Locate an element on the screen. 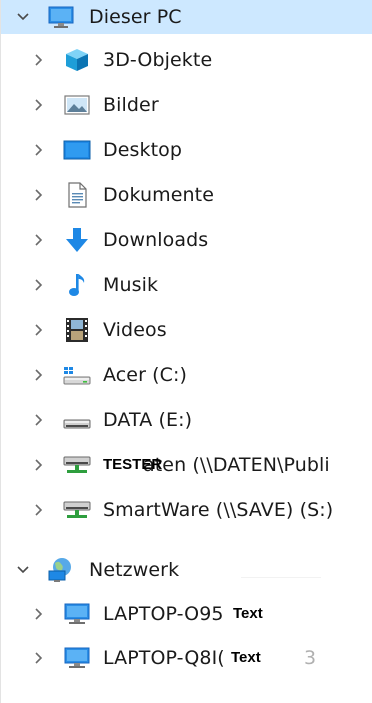 The image size is (372, 703). tree-item-label: Bilder is located at coordinates (131, 105).